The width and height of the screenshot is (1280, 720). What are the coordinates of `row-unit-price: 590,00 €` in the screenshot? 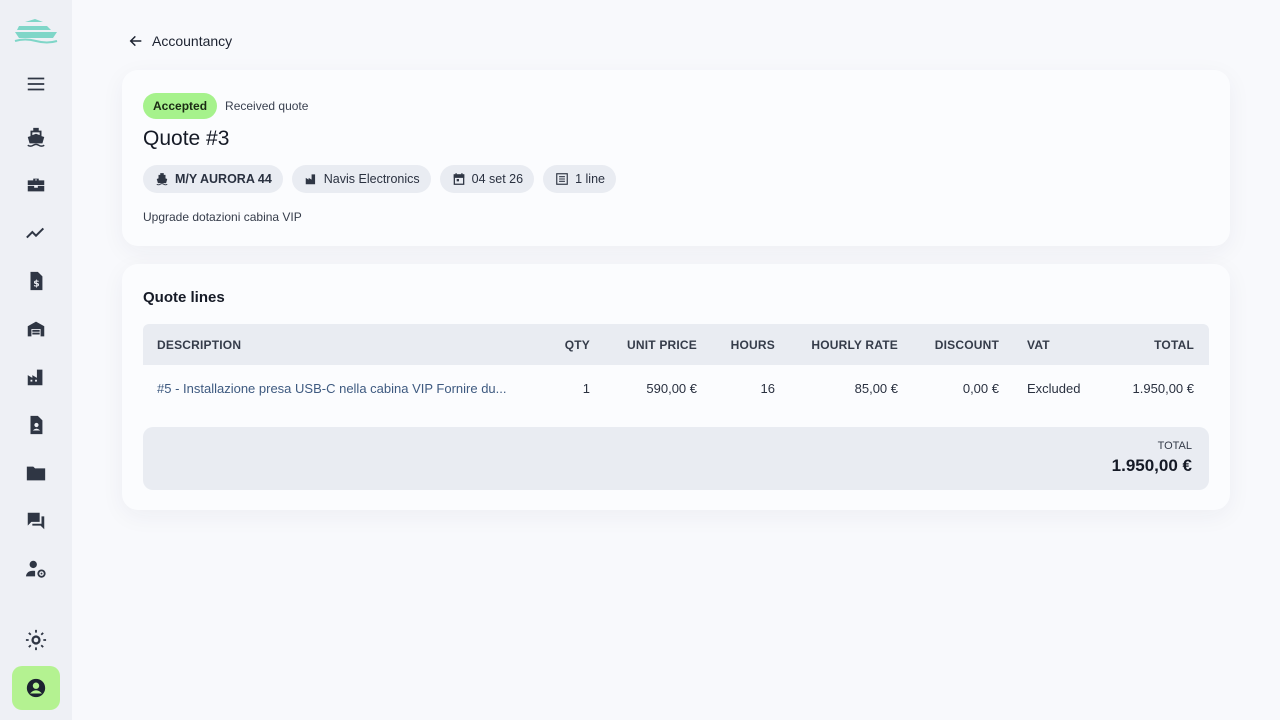 It's located at (671, 388).